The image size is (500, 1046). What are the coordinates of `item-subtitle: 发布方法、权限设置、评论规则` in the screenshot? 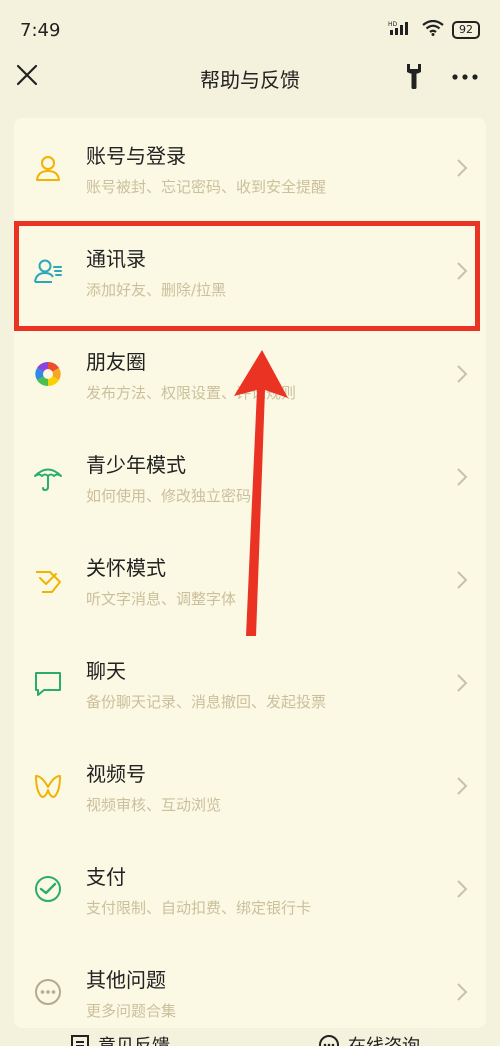 It's located at (191, 393).